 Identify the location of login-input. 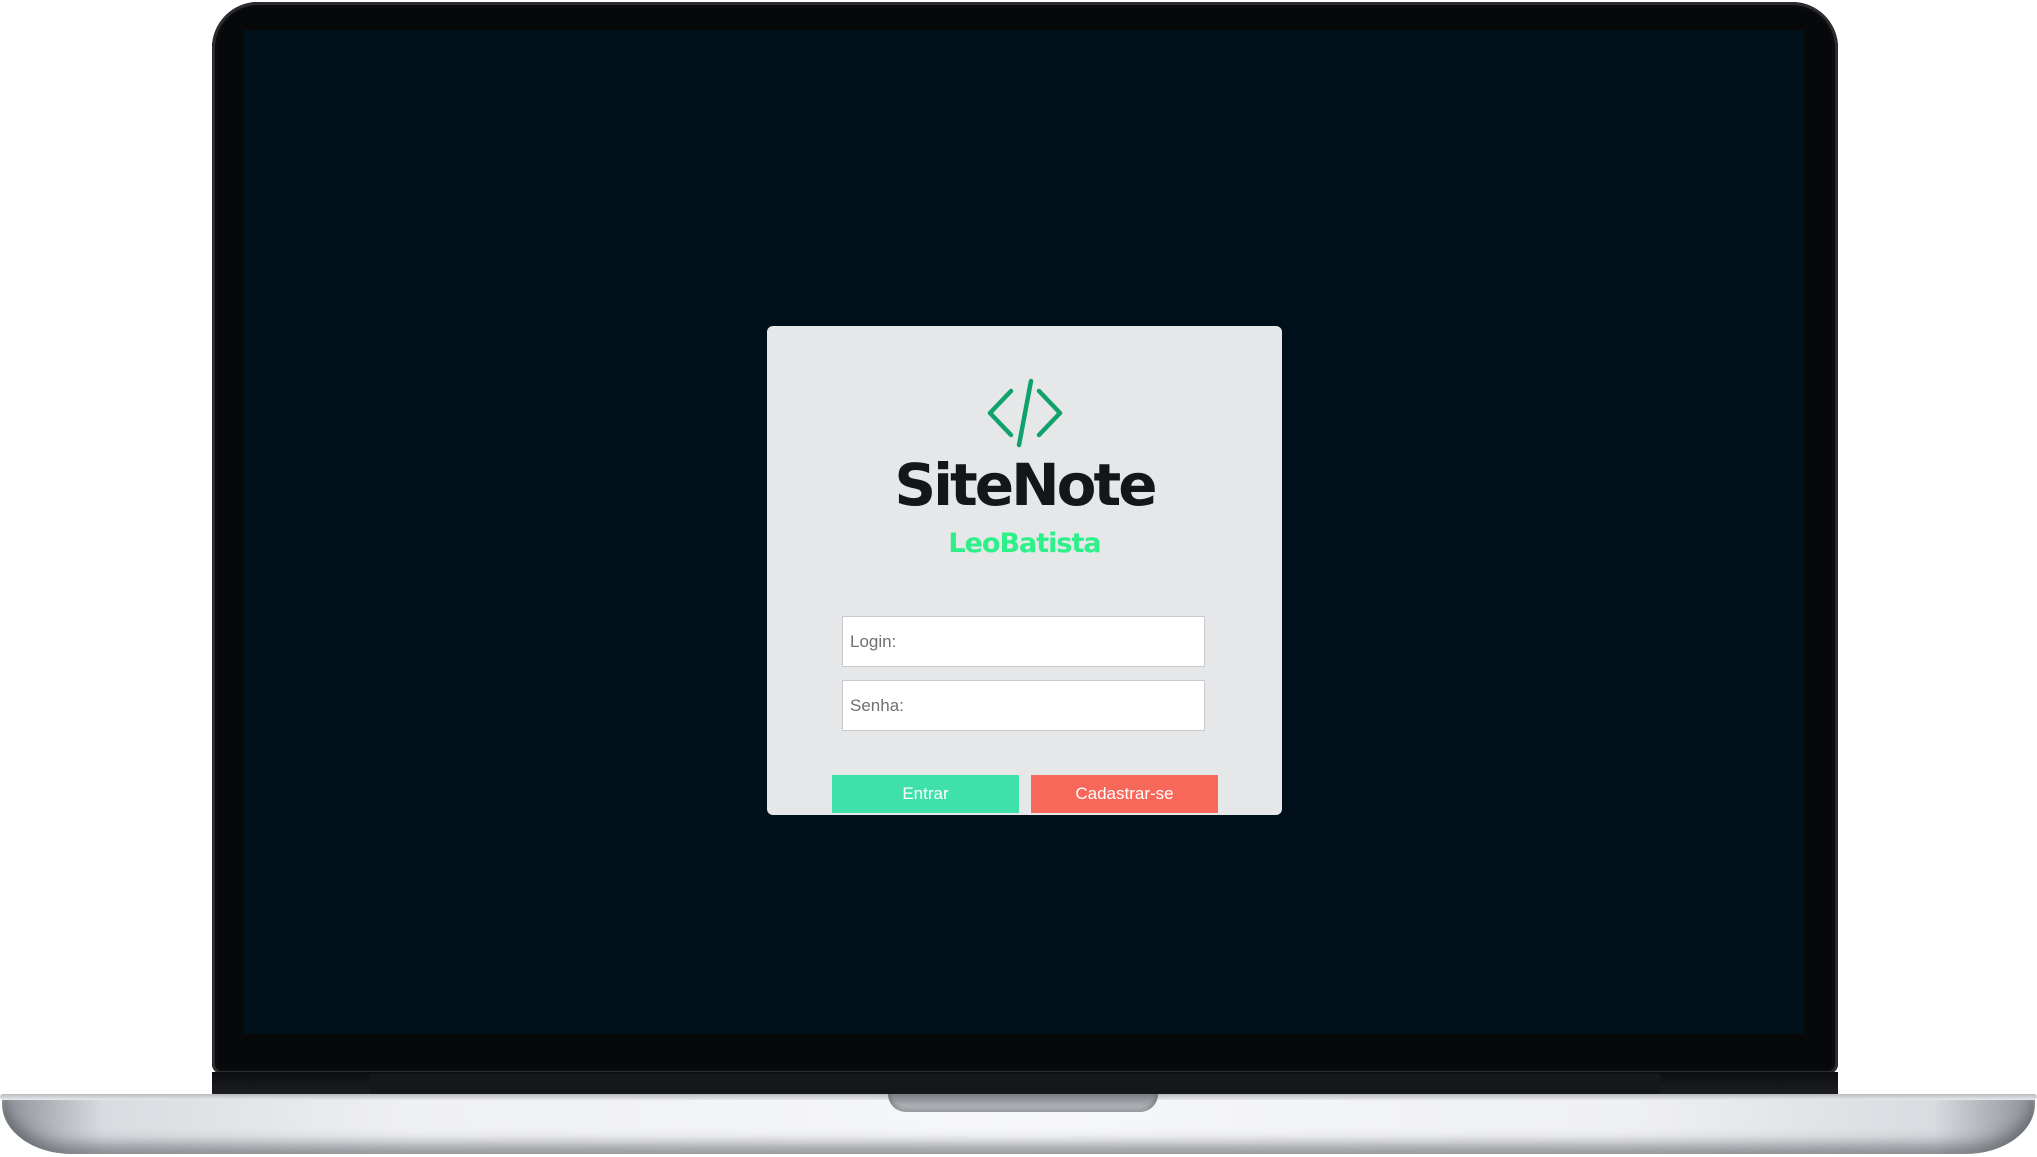
(1023, 641).